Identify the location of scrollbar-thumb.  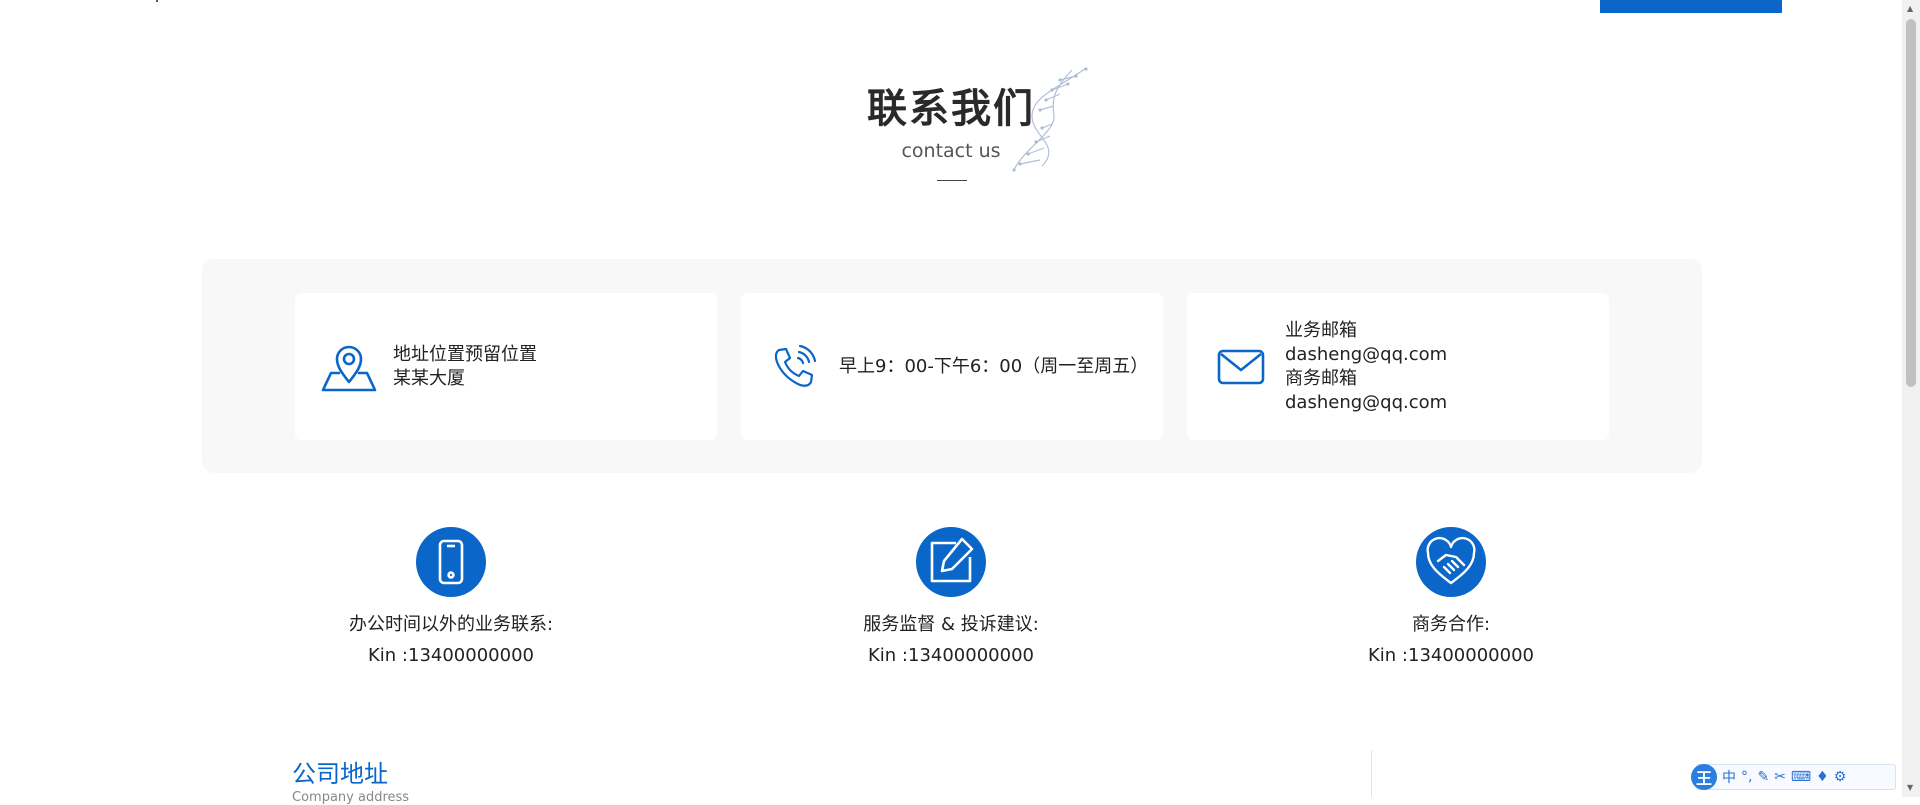
(1911, 203).